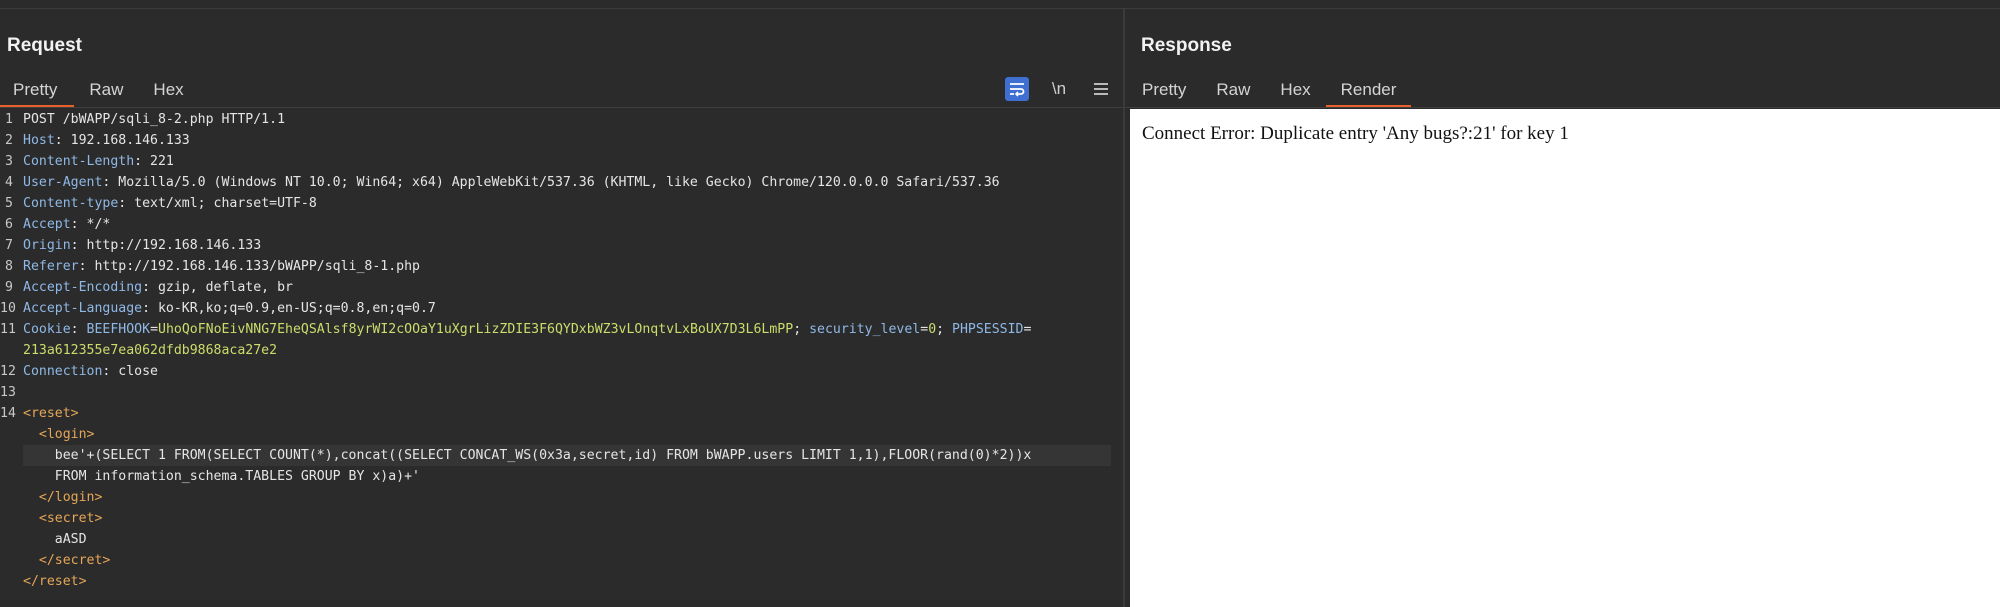 This screenshot has width=2000, height=607. Describe the element at coordinates (561, 434) in the screenshot. I see `code-line: <login>` at that location.